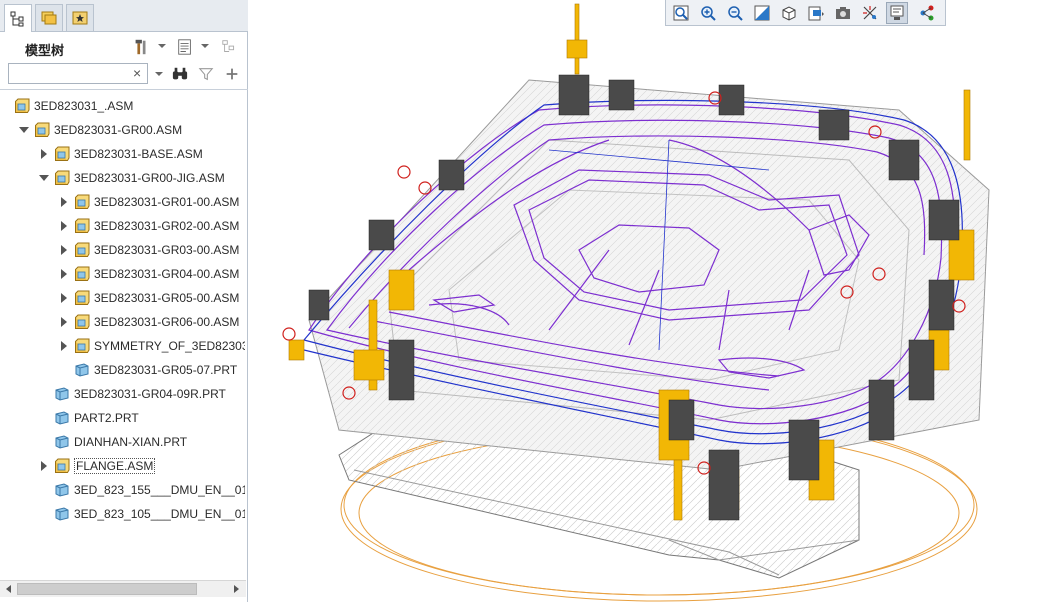 The image size is (1048, 612). Describe the element at coordinates (762, 13) in the screenshot. I see `repaint-button` at that location.